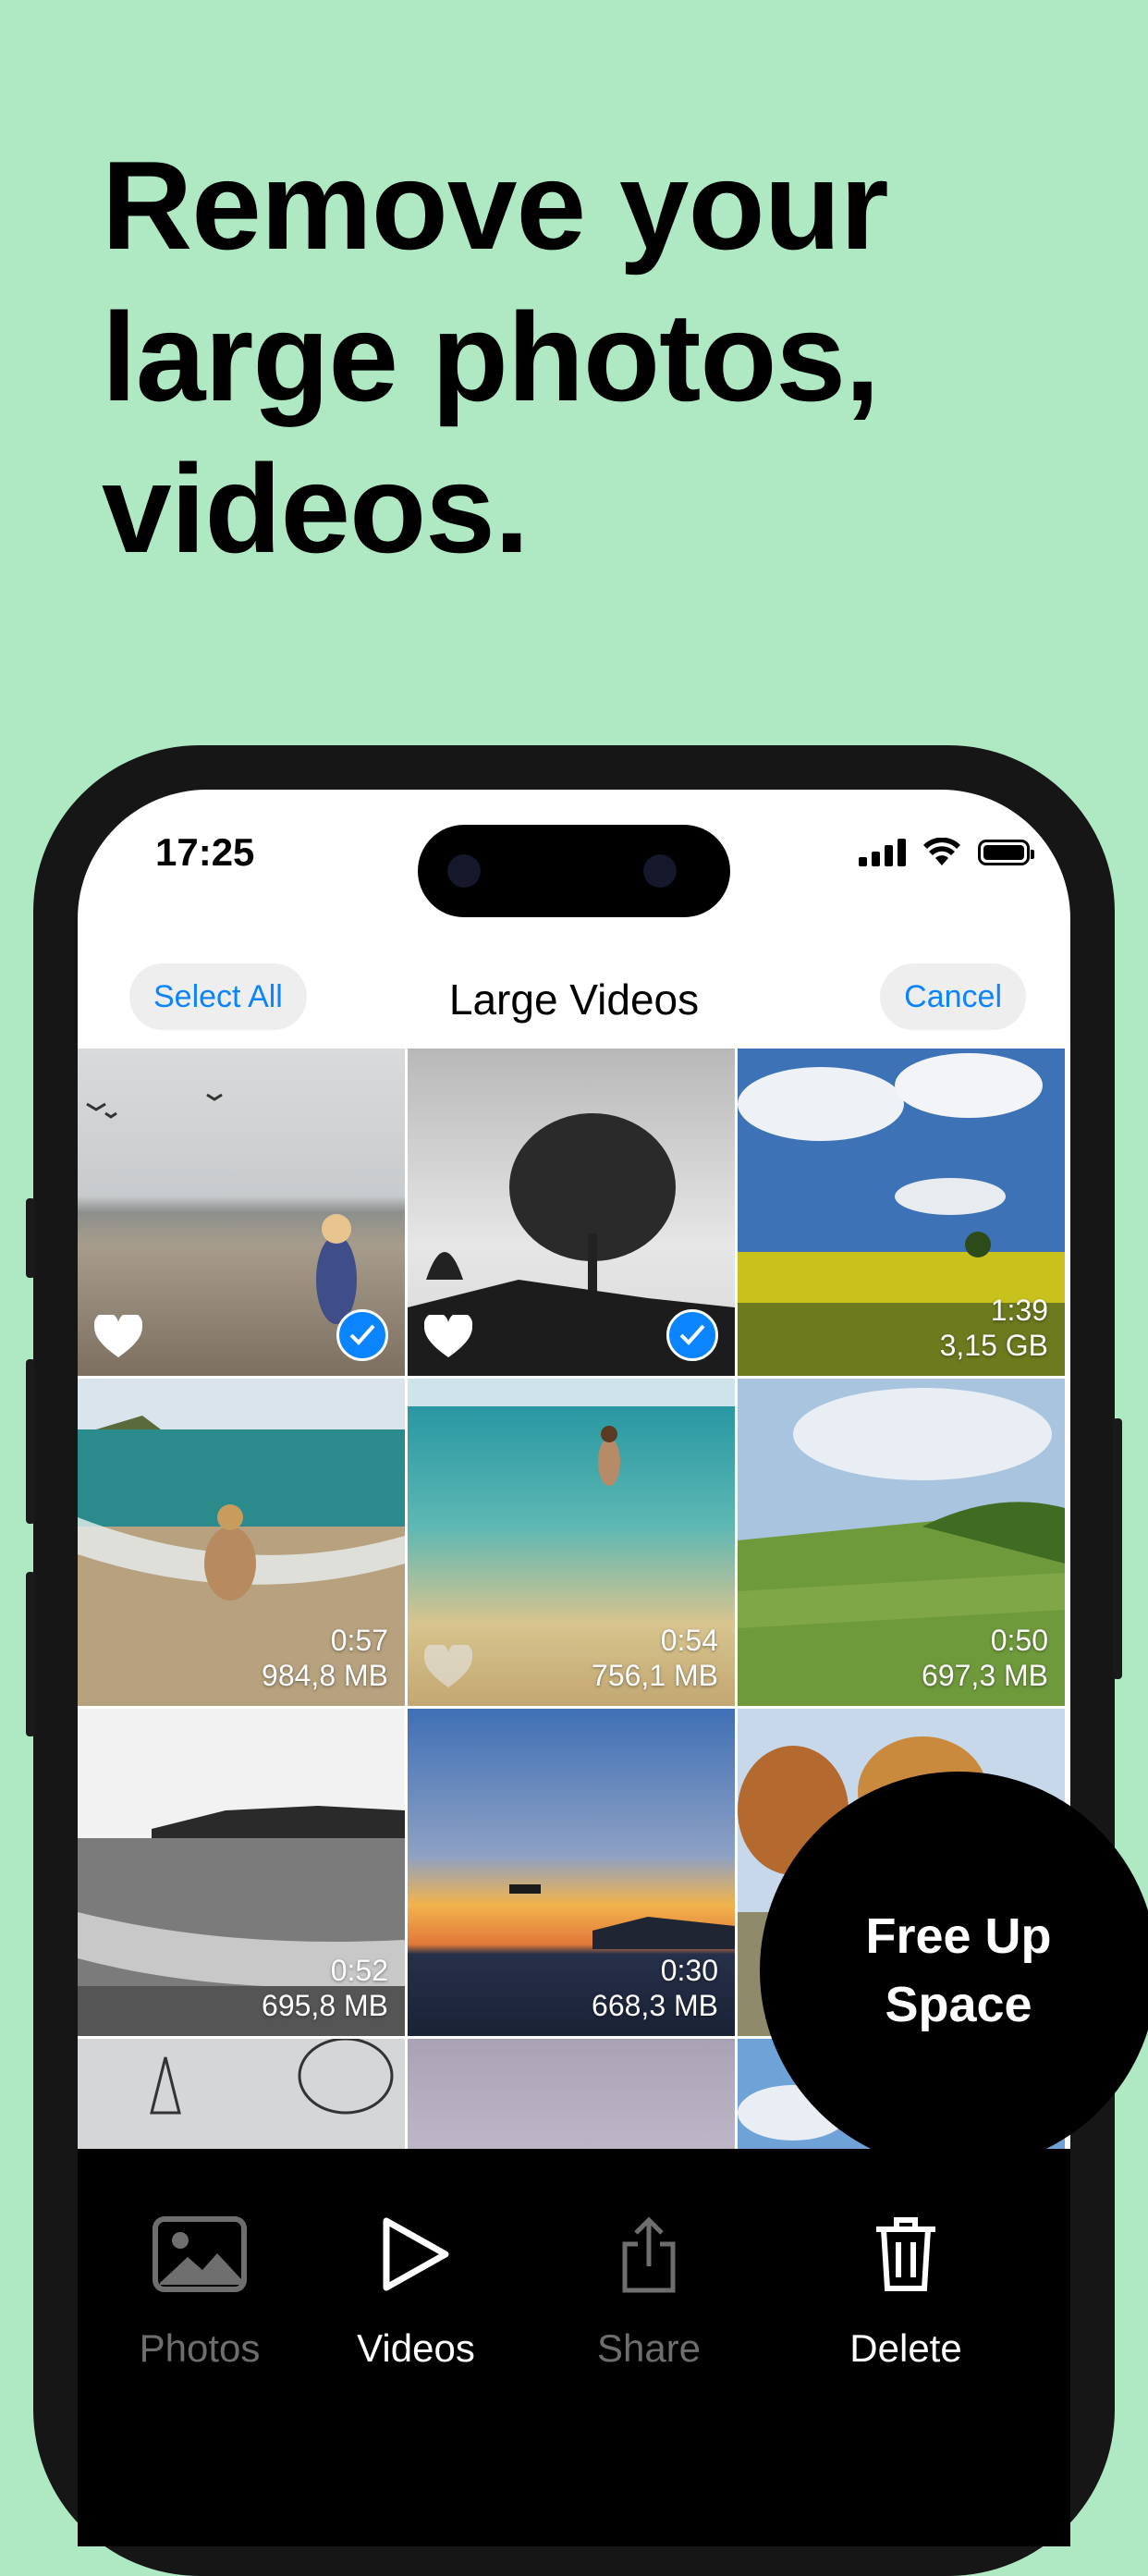 The width and height of the screenshot is (1148, 2576). I want to click on bottom-toolbar: Photos Videos Share Delete, so click(574, 2347).